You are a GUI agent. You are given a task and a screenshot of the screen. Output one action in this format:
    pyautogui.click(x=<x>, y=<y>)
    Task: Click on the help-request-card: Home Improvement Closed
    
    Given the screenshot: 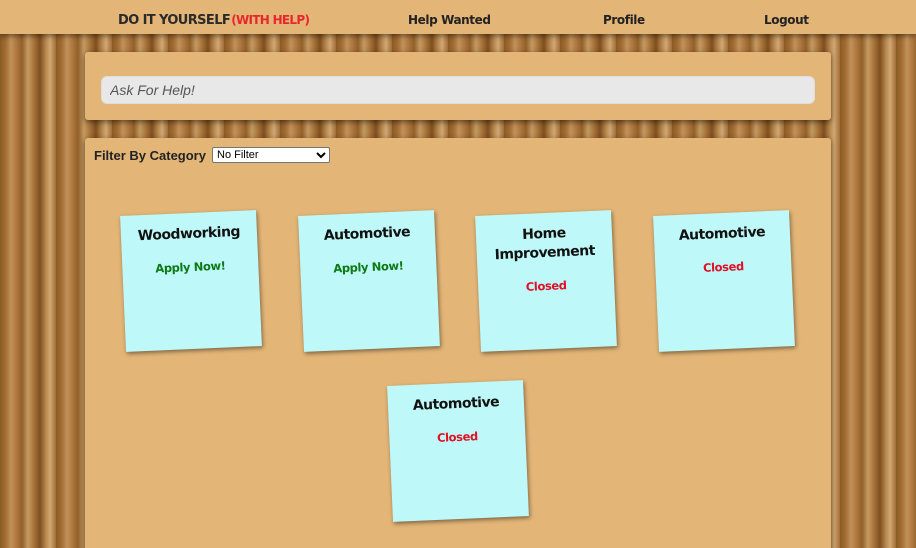 What is the action you would take?
    pyautogui.click(x=546, y=281)
    